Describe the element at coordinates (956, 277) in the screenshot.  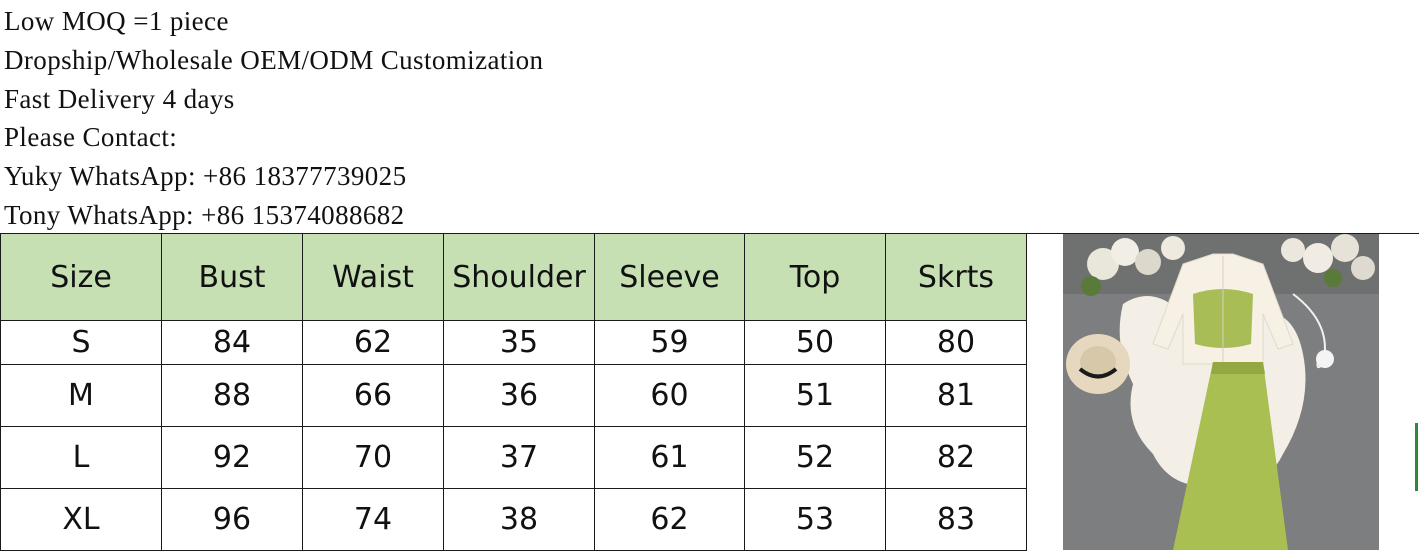
I see `header-skirts: Skrts` at that location.